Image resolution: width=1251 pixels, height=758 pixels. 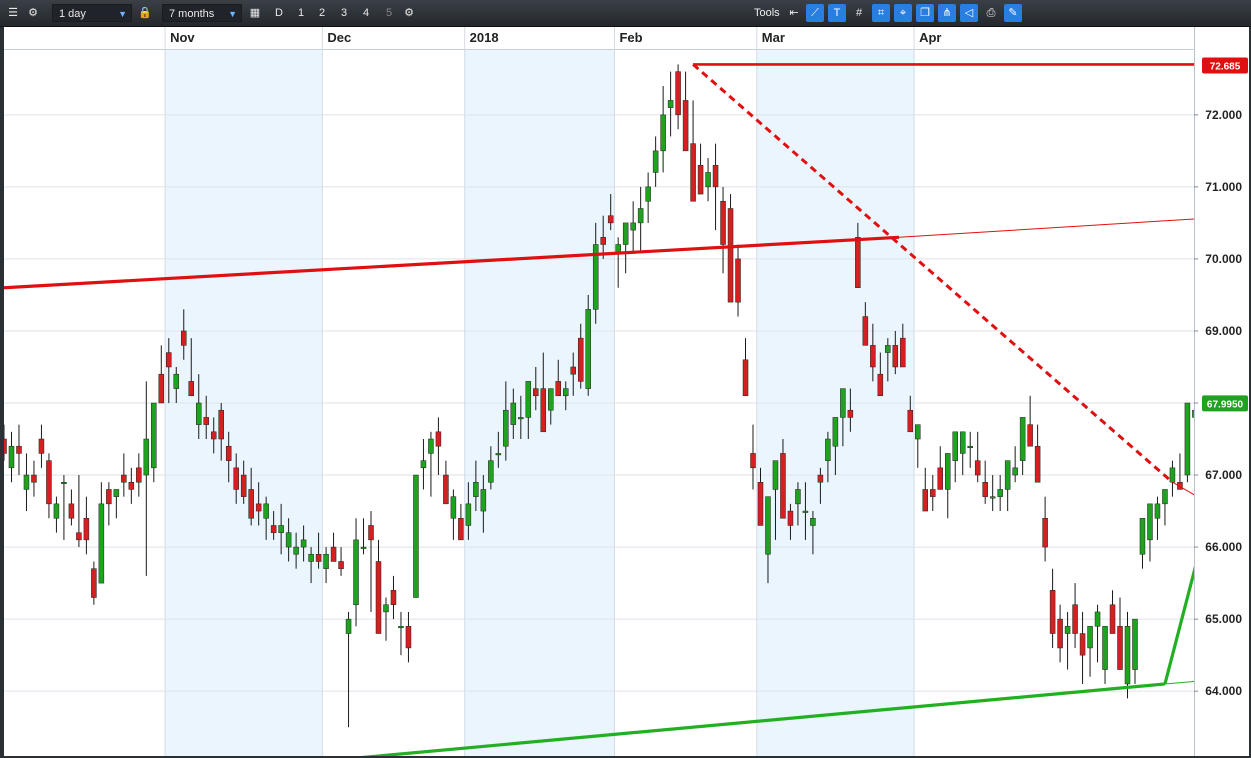 I want to click on menu-icon: ☰, so click(x=13, y=13).